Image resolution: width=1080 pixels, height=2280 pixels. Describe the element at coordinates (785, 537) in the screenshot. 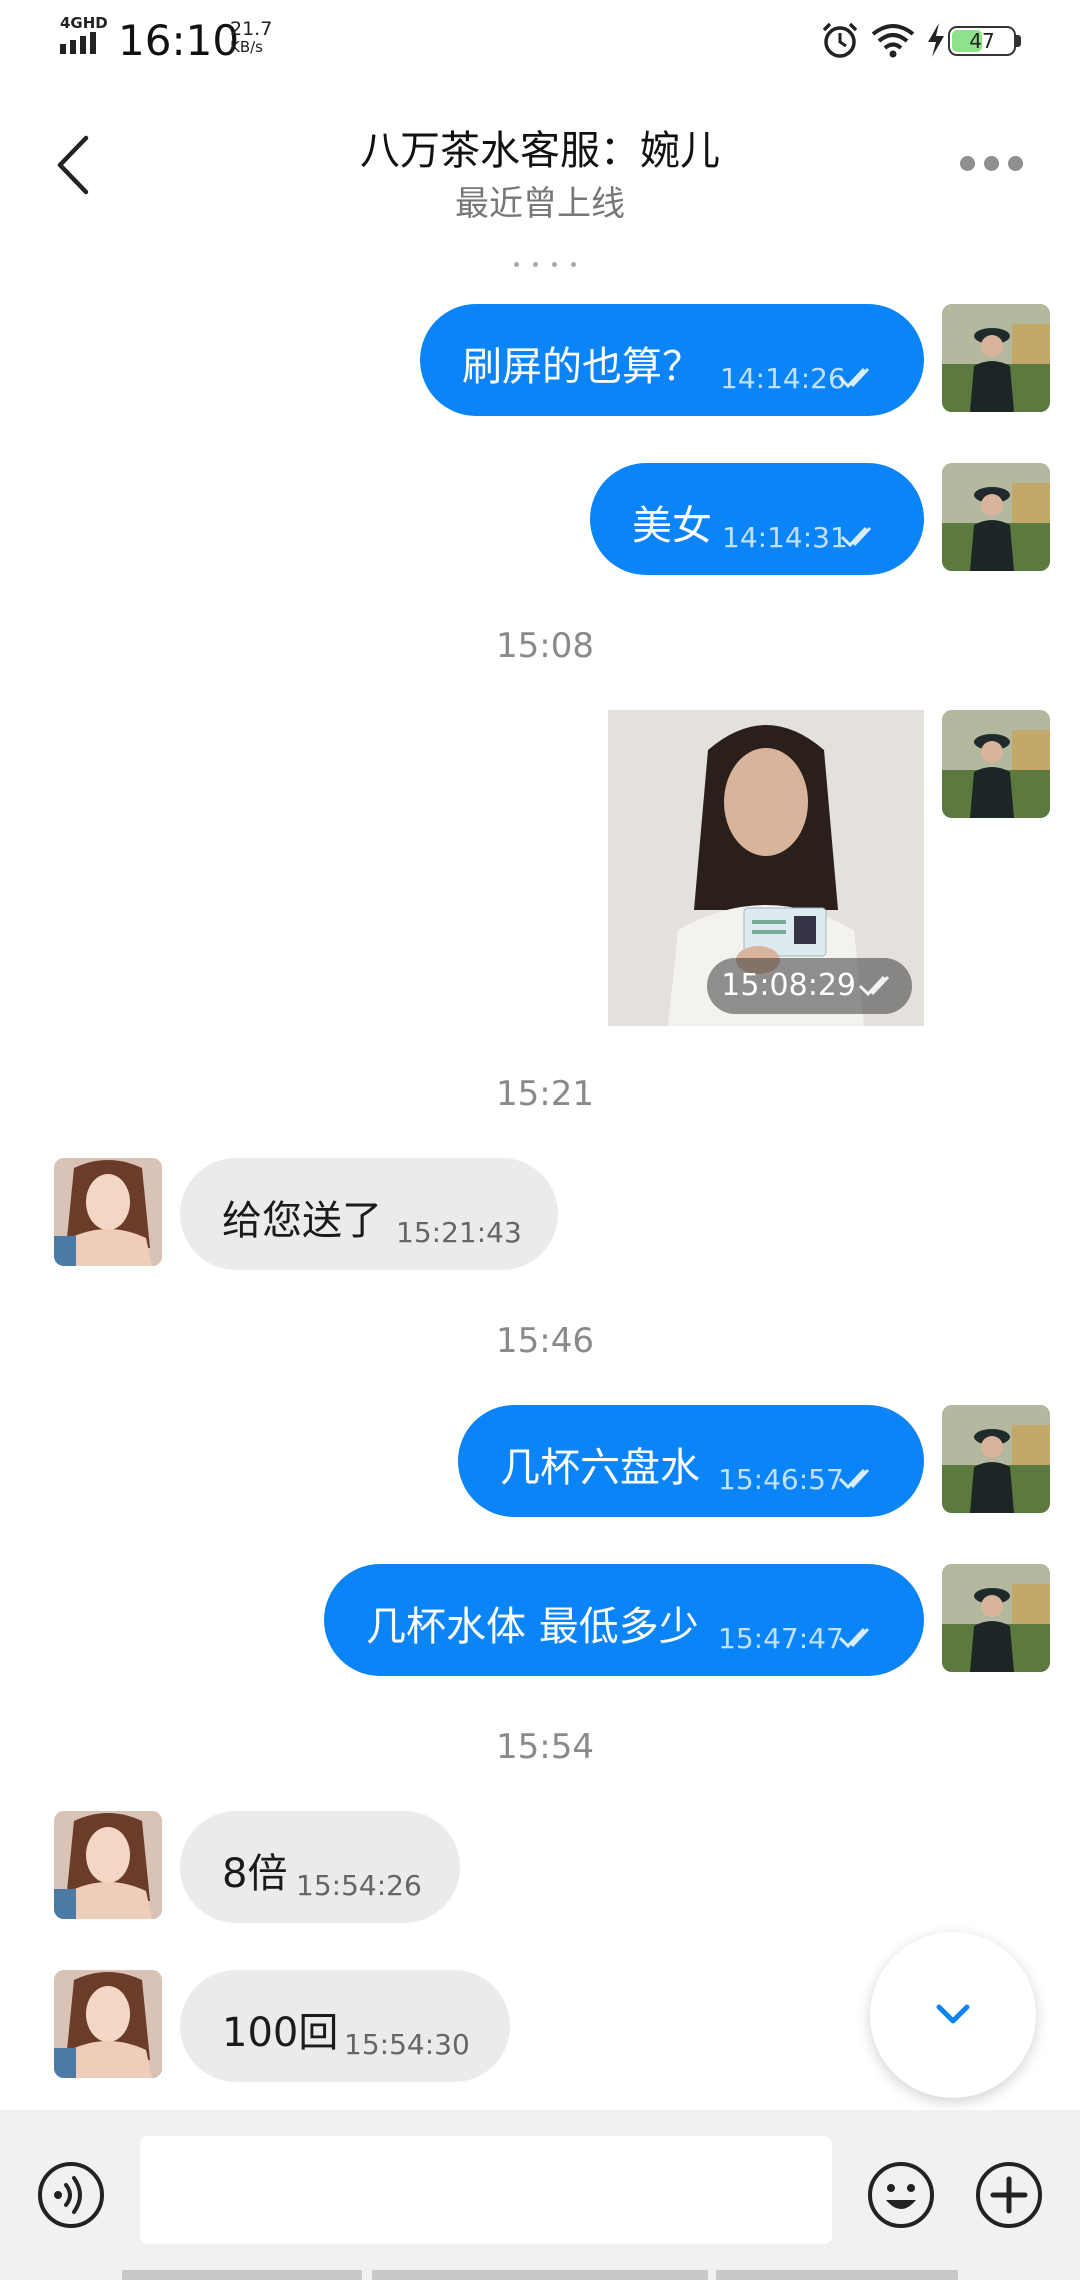

I see `message-time: 14:14:31` at that location.